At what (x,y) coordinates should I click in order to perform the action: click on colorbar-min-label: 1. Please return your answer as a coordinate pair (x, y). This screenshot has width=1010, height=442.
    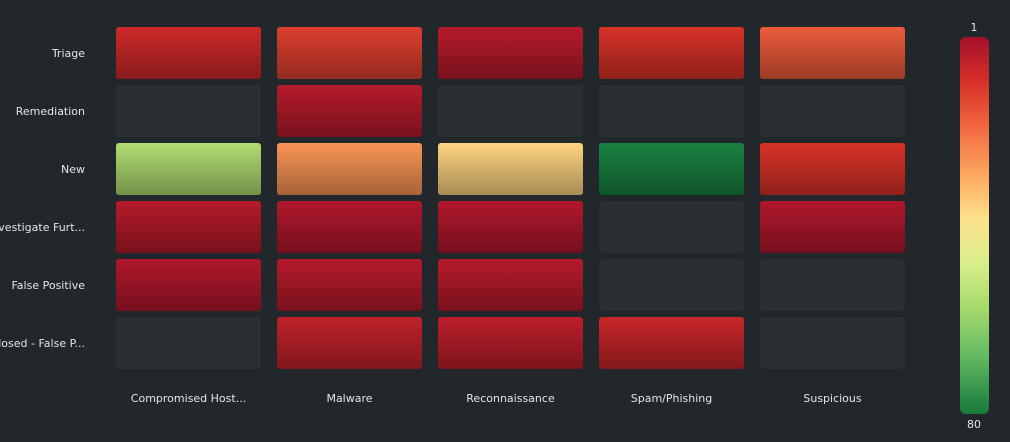
    Looking at the image, I should click on (974, 27).